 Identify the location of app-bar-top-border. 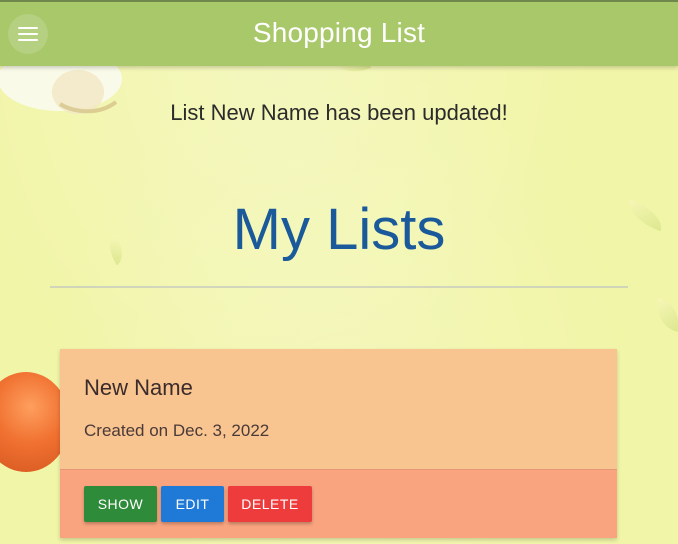
(339, 1).